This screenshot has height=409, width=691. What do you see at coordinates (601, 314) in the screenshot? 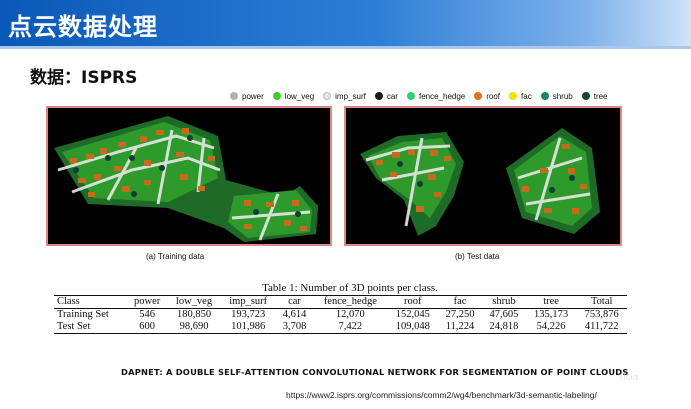
I see `table-cell: 753,876` at bounding box center [601, 314].